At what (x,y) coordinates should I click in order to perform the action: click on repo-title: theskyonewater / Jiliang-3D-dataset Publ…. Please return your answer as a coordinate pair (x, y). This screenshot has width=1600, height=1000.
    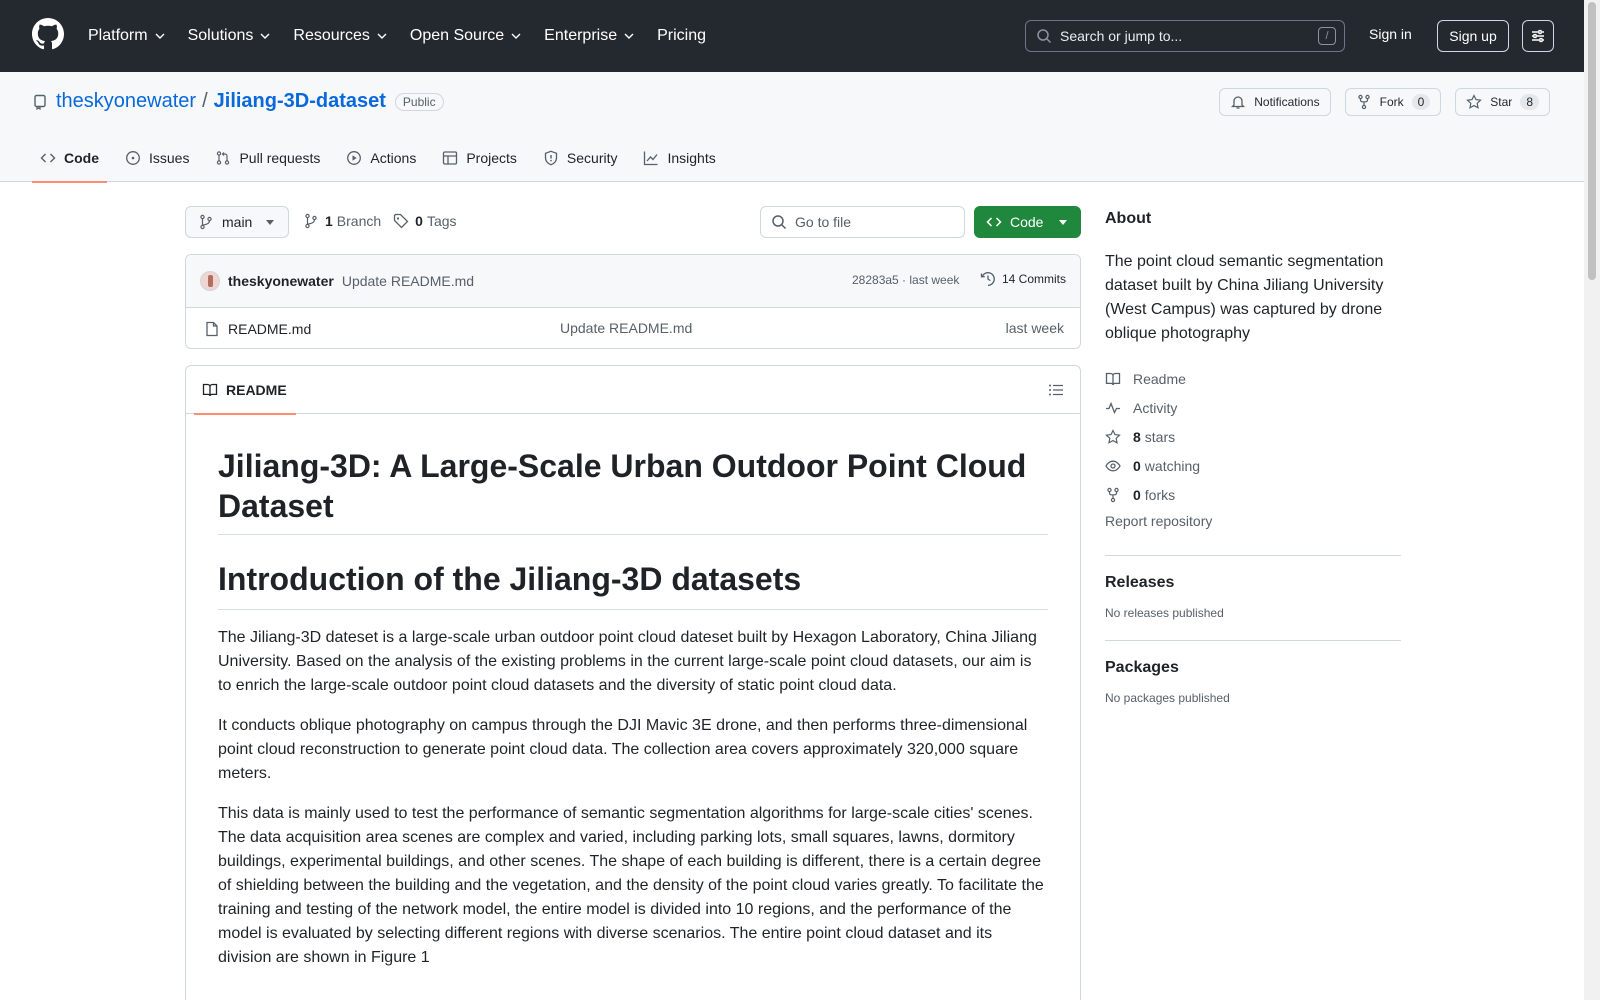
    Looking at the image, I should click on (238, 101).